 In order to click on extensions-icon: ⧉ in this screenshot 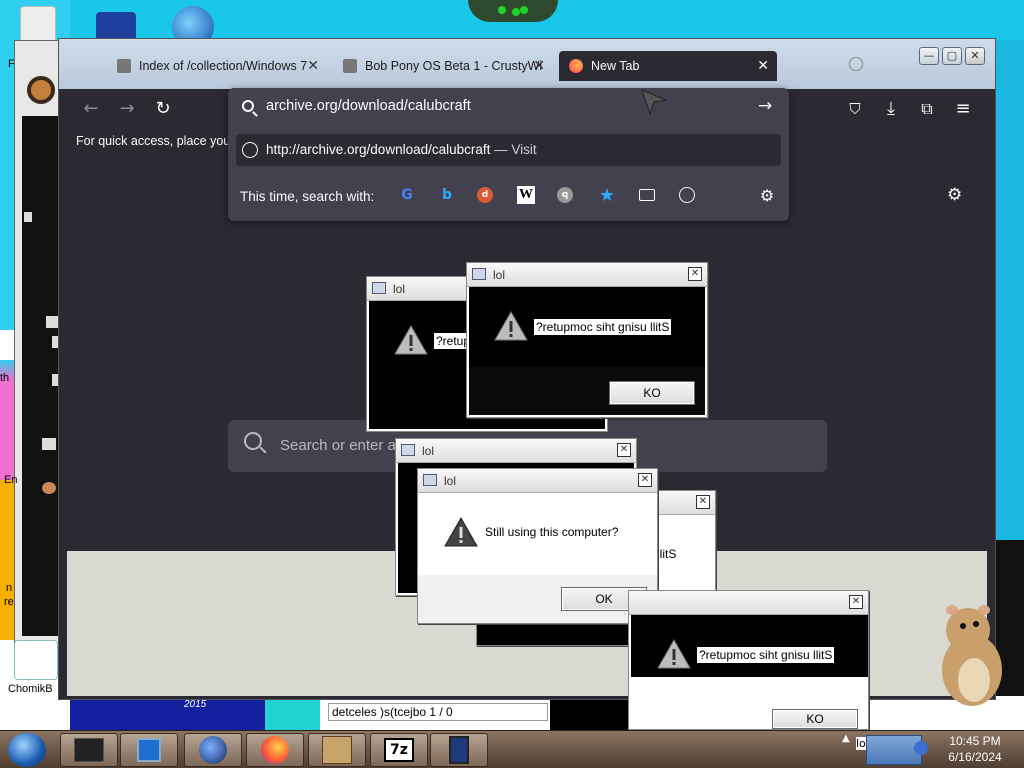, I will do `click(927, 109)`.